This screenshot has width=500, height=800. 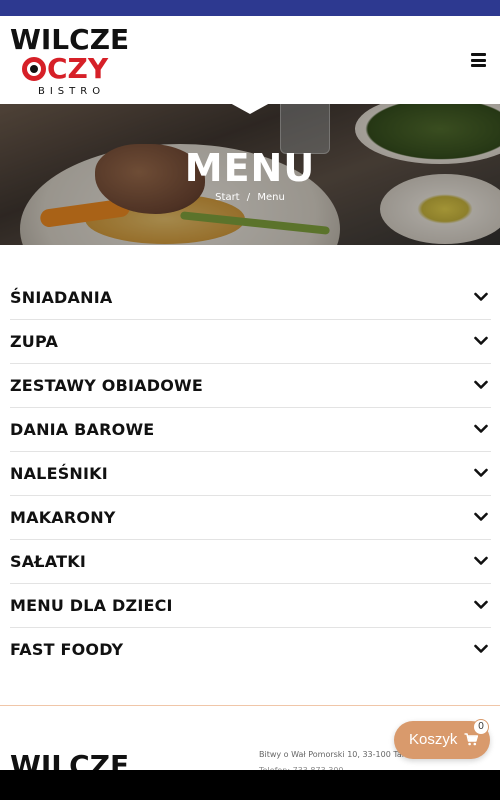 What do you see at coordinates (481, 727) in the screenshot?
I see `cart-count-badge: 0` at bounding box center [481, 727].